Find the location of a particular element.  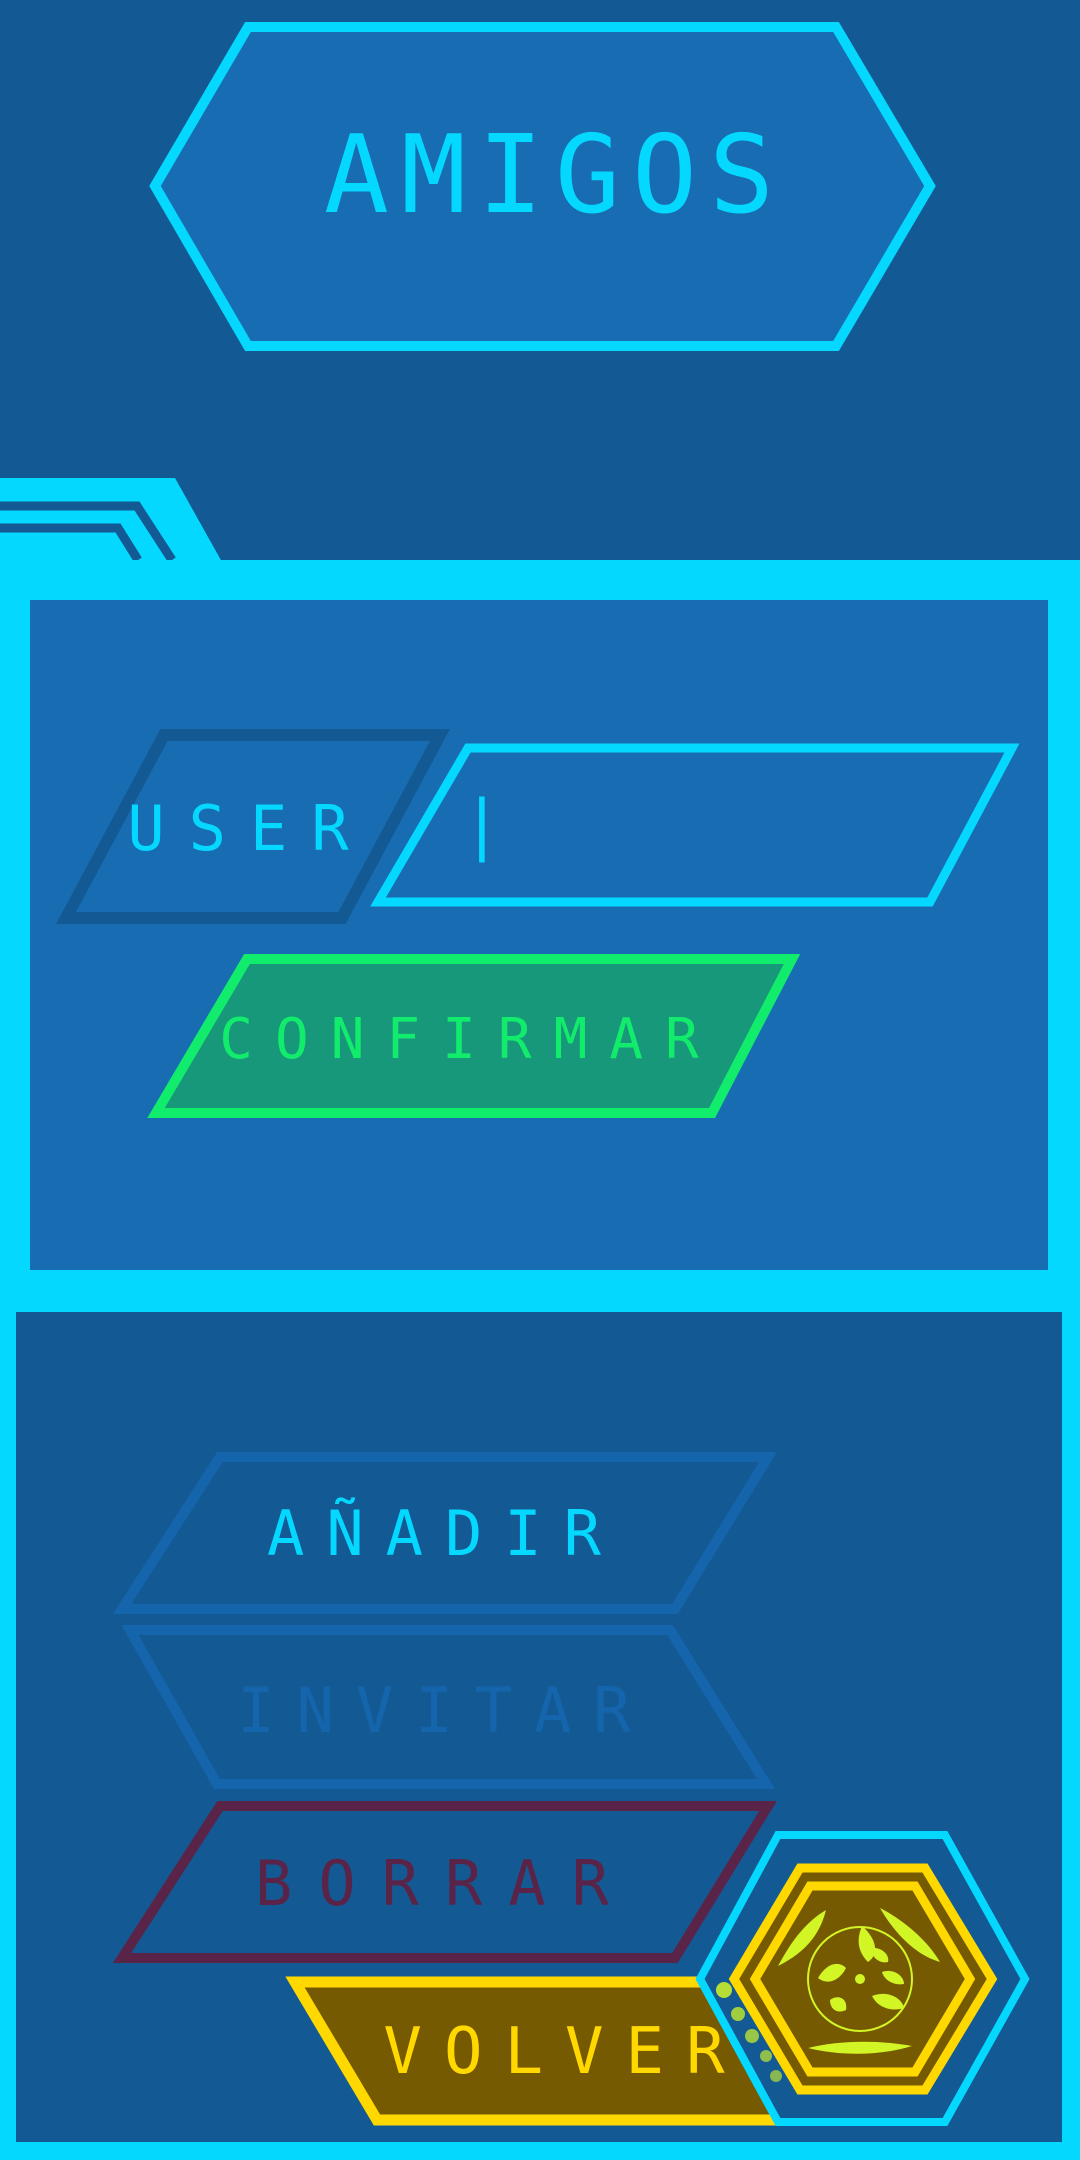

user-input is located at coordinates (700, 825).